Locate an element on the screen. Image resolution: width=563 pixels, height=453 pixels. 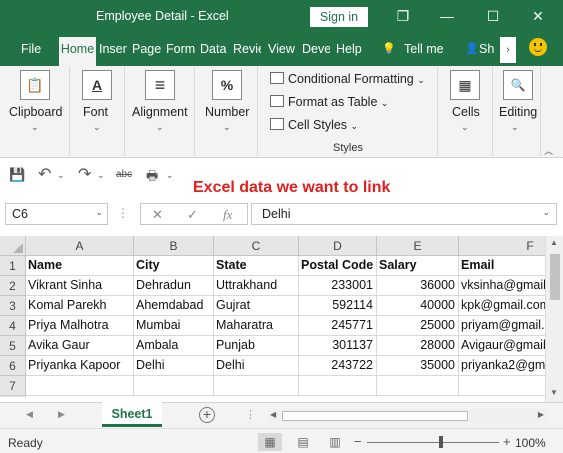
cell-e7 is located at coordinates (418, 386).